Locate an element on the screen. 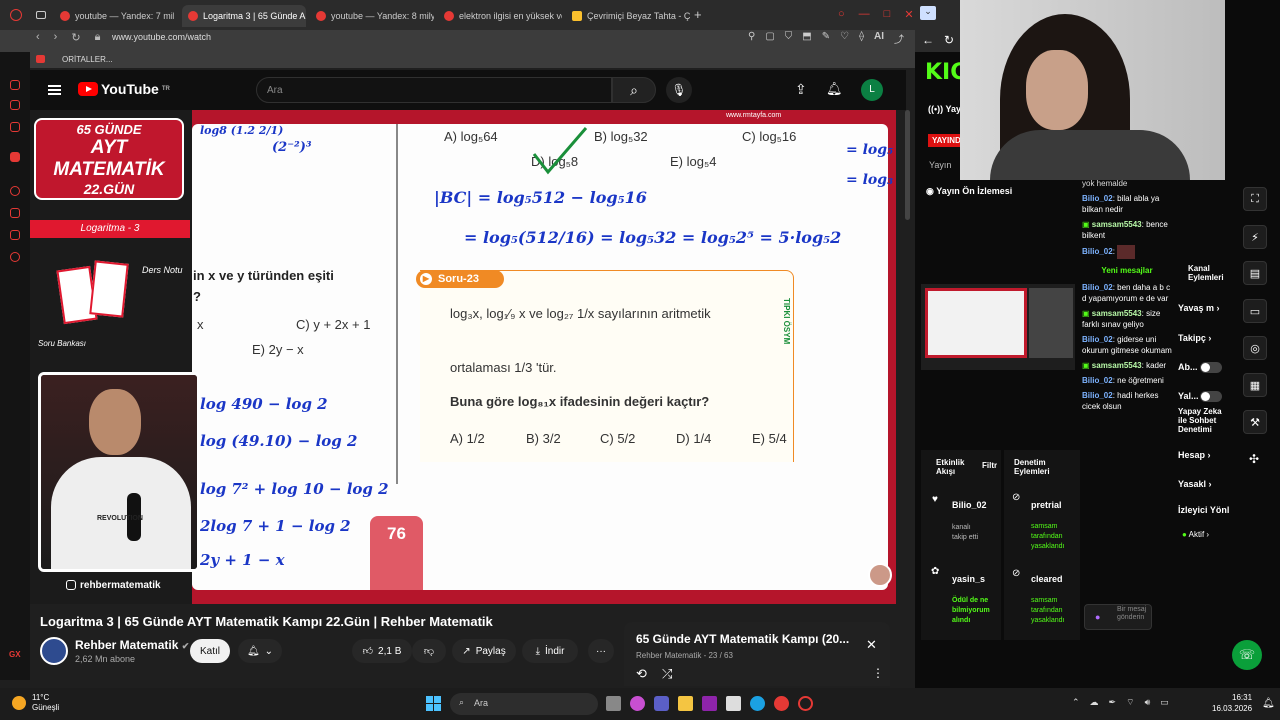 The image size is (1280, 720). notification-bell-button: 🔔︎ ⌄ is located at coordinates (260, 651).